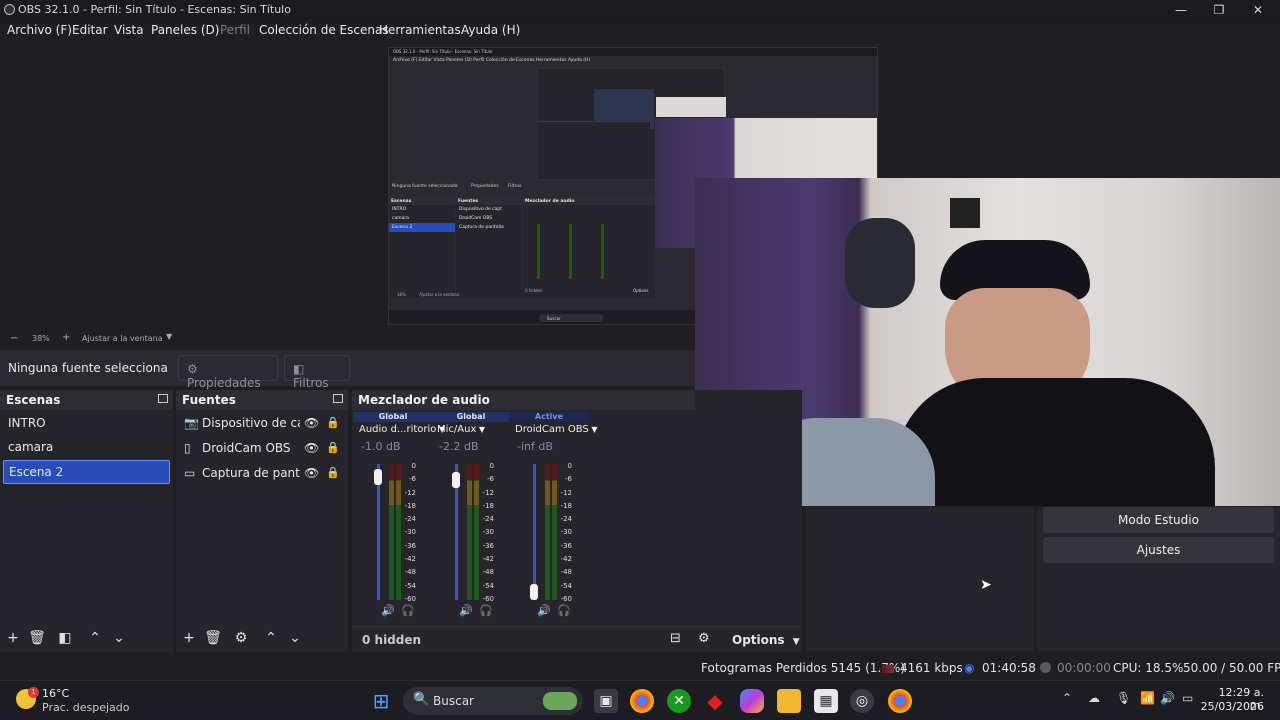  What do you see at coordinates (262, 449) in the screenshot?
I see `source-item: ▯ DroidCam OBS 👁 🔒` at bounding box center [262, 449].